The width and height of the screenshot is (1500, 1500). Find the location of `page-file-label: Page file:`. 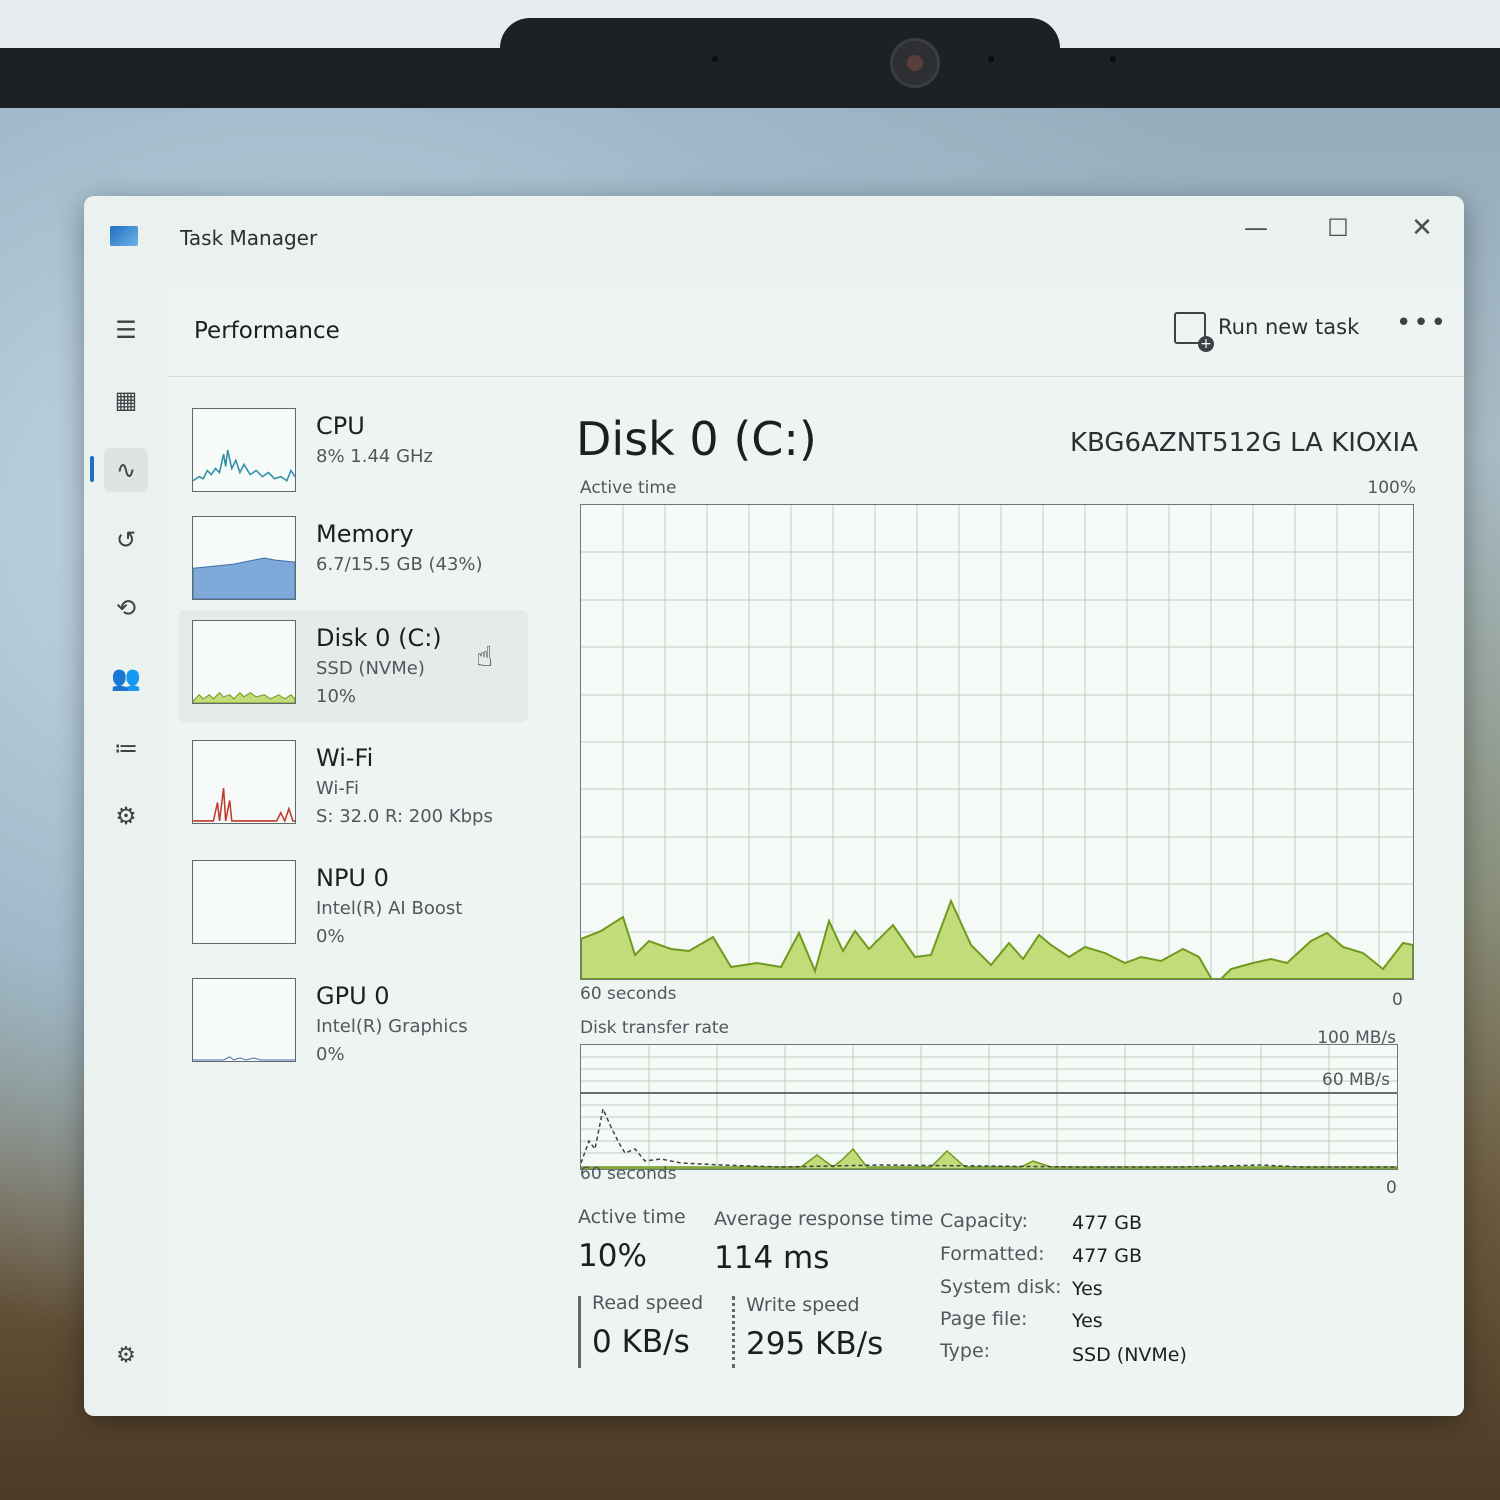

page-file-label: Page file: is located at coordinates (984, 1319).